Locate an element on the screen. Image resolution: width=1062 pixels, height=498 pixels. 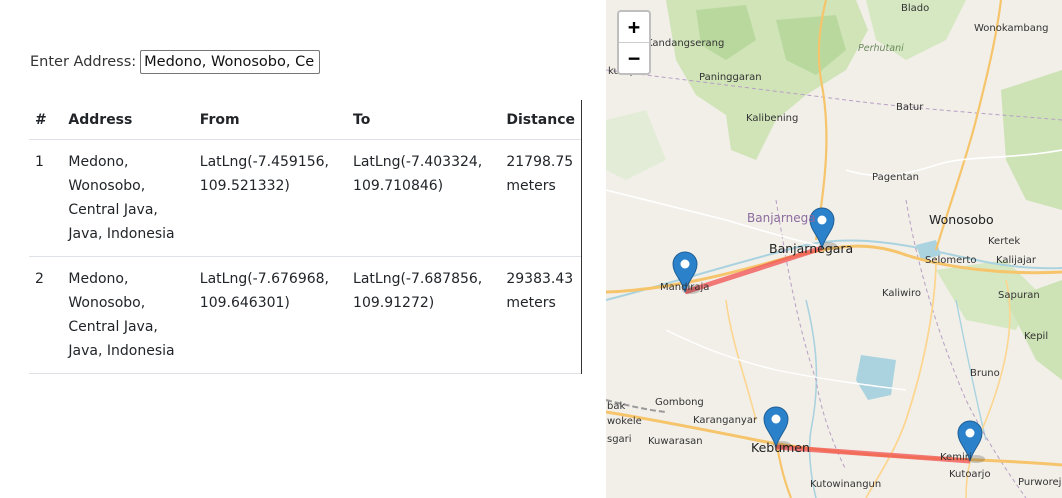
header-to: To is located at coordinates (424, 120).